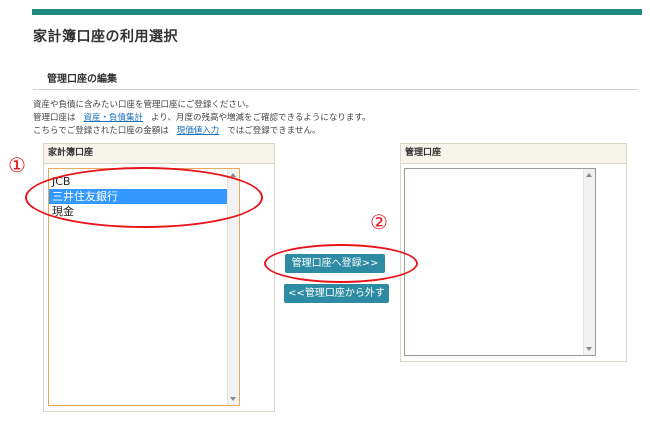 This screenshot has height=426, width=650. What do you see at coordinates (274, 131) in the screenshot?
I see `description-text: ではご登録できません。` at bounding box center [274, 131].